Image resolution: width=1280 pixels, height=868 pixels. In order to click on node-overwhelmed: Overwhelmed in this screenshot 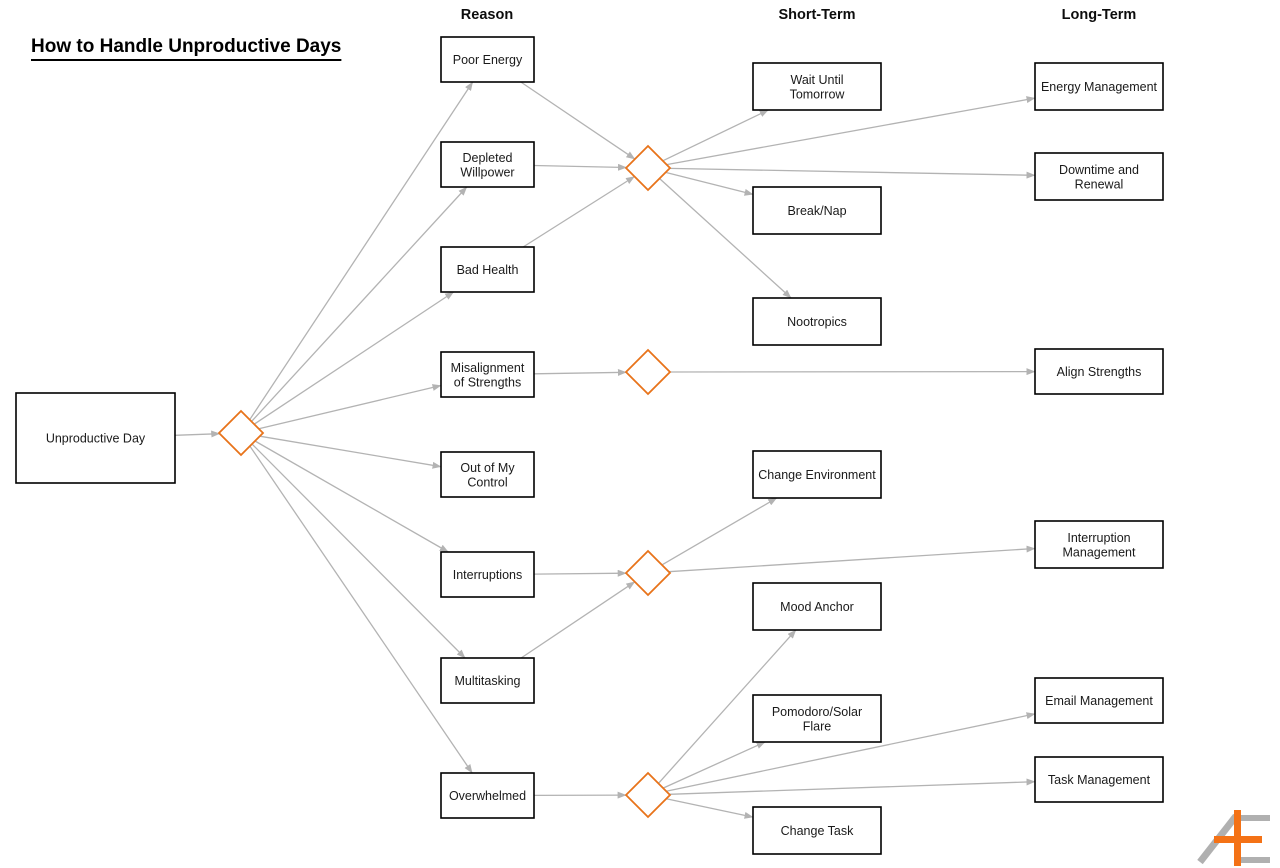, I will do `click(487, 795)`.